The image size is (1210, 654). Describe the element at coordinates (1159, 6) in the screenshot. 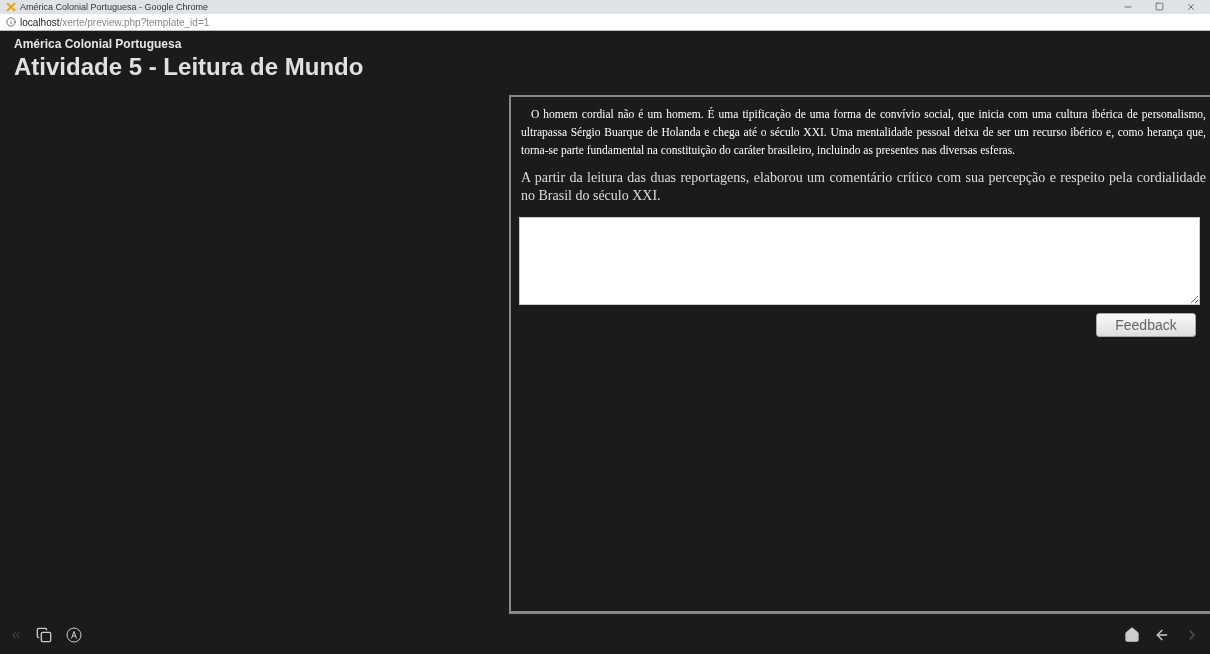

I see `maximize-icon` at that location.